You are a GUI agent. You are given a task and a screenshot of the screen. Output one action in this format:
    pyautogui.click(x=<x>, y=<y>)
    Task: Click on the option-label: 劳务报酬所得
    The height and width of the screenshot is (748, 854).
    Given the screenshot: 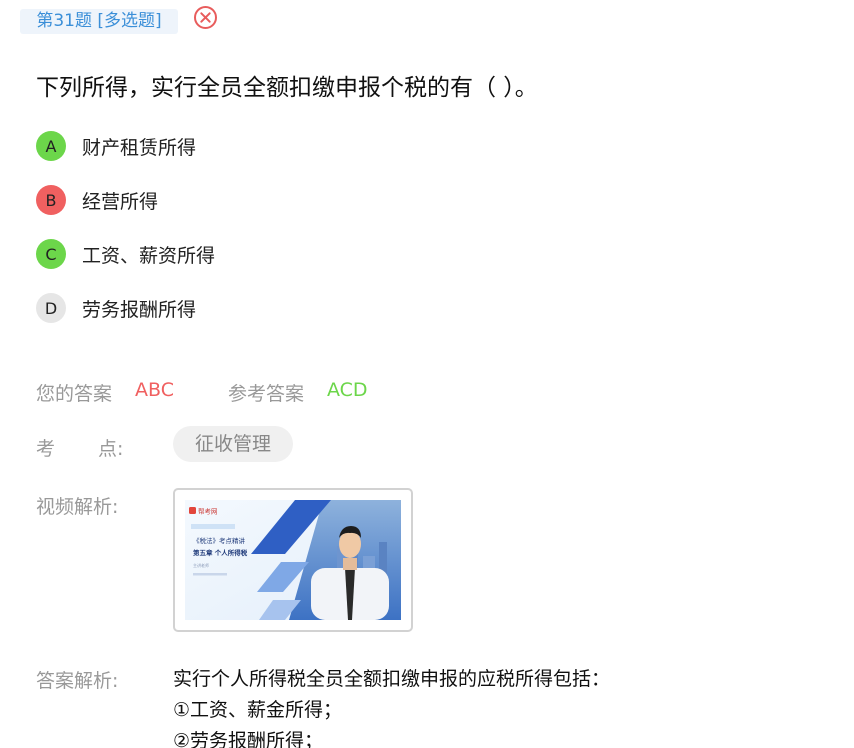 What is the action you would take?
    pyautogui.click(x=139, y=309)
    